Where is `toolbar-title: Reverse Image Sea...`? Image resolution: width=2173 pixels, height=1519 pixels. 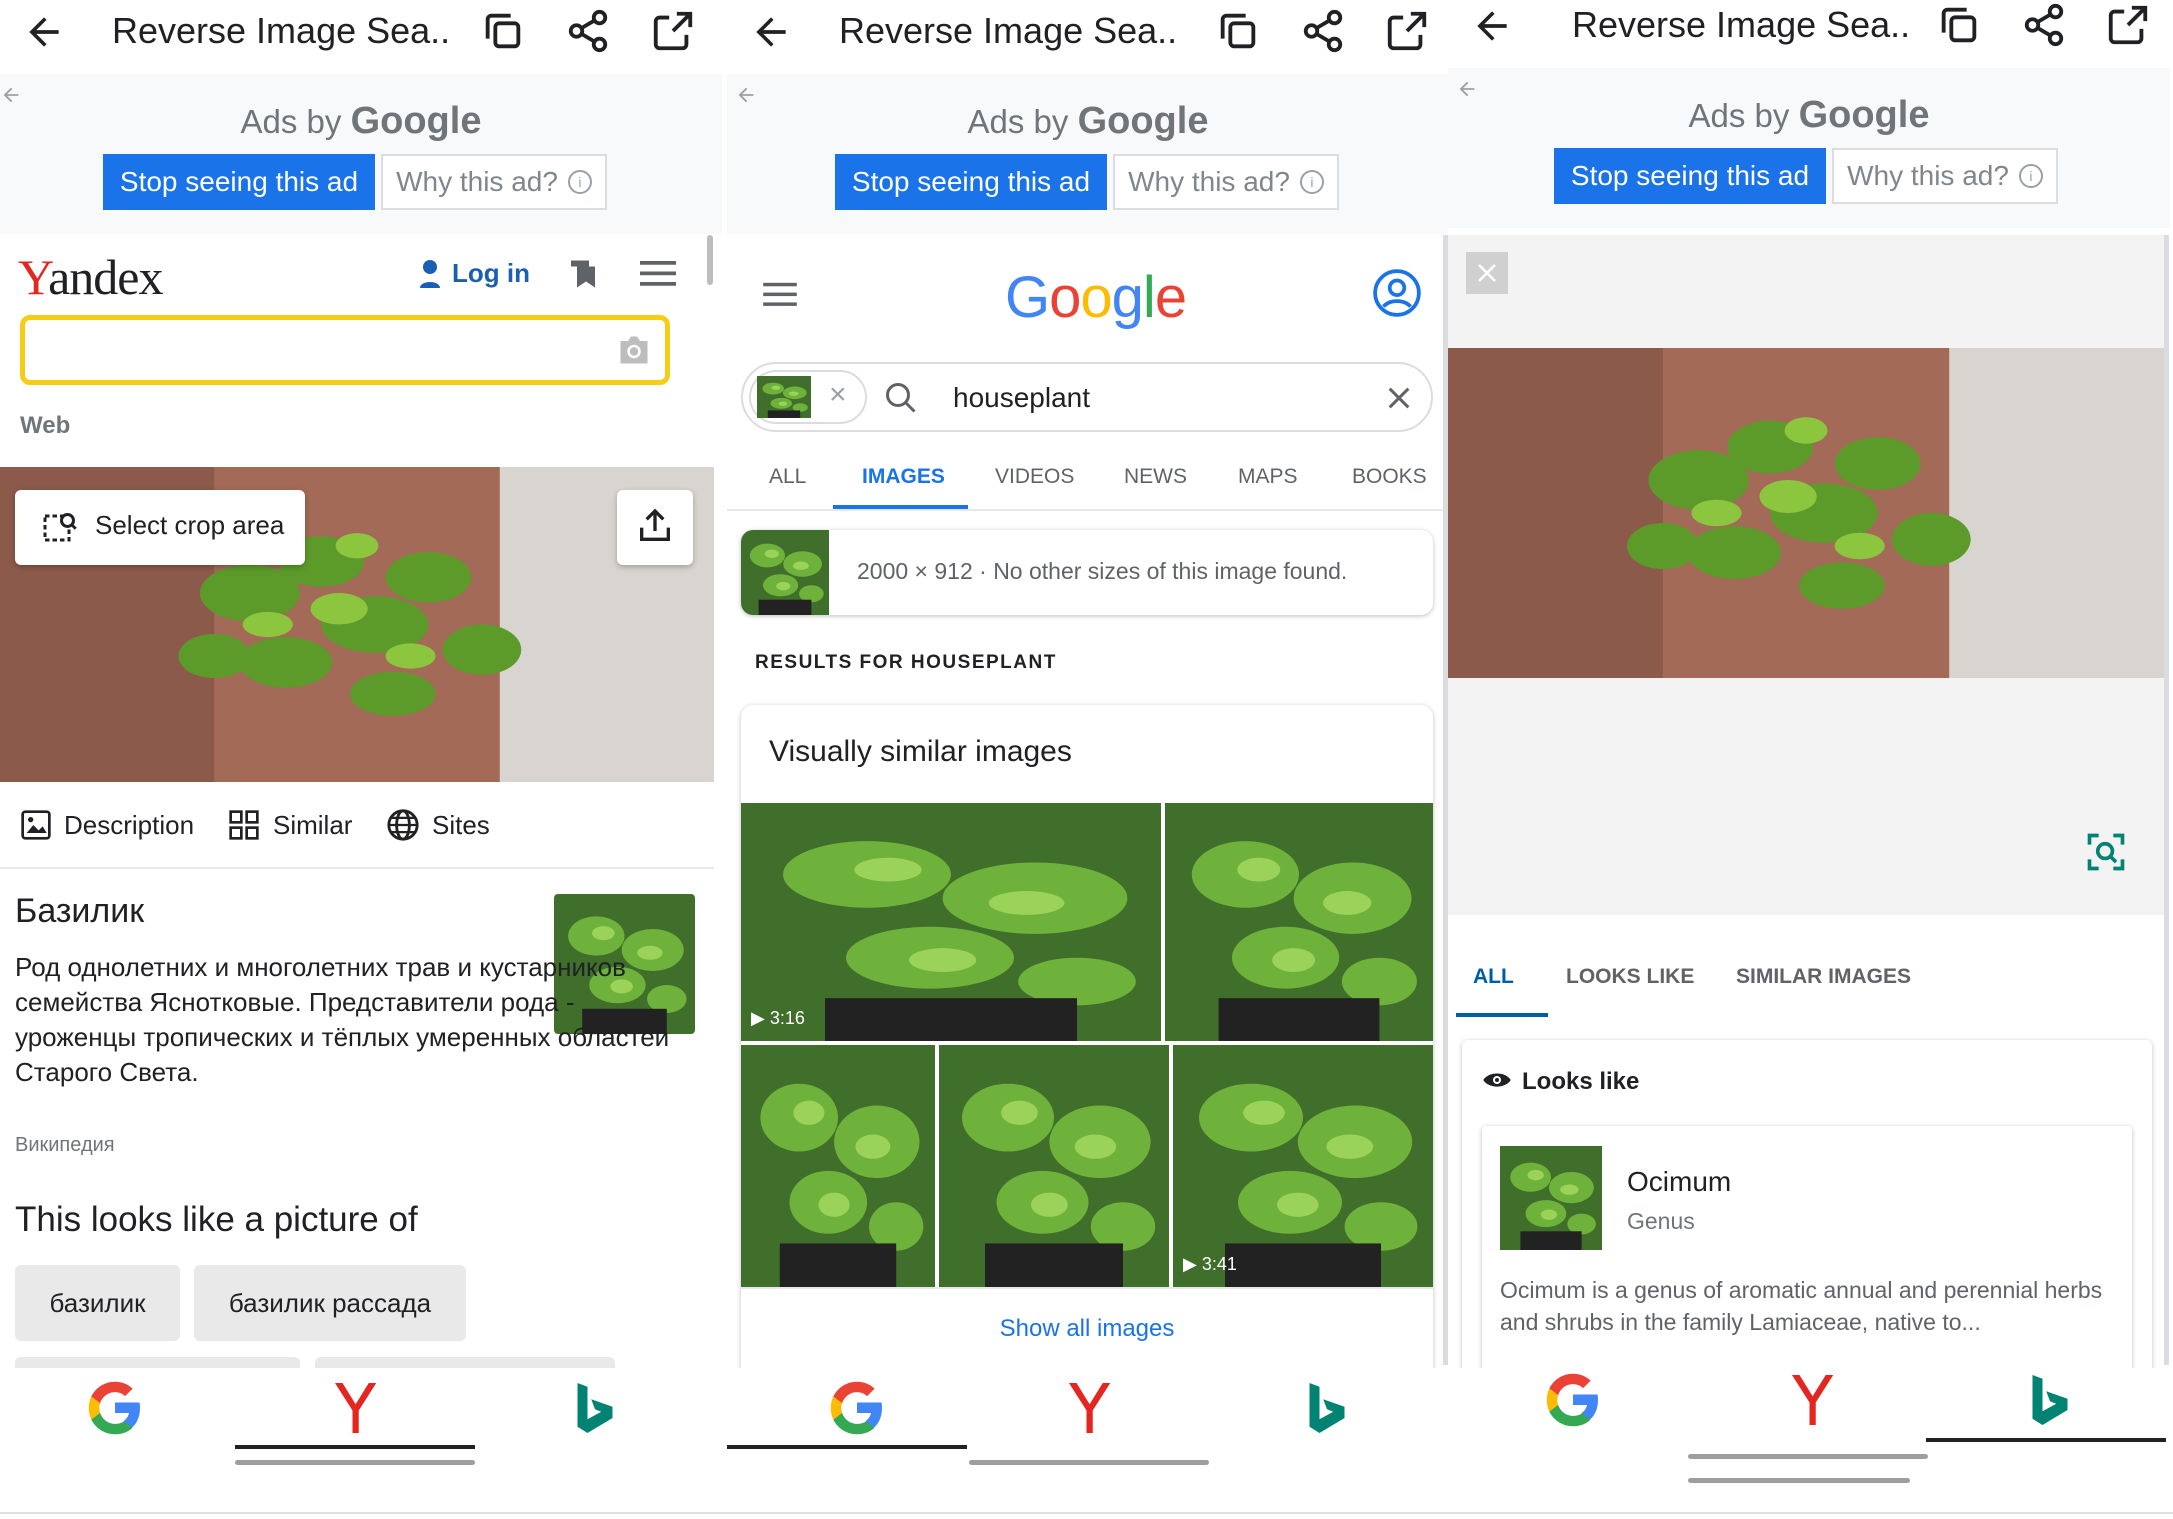
toolbar-title: Reverse Image Sea... is located at coordinates (1742, 24).